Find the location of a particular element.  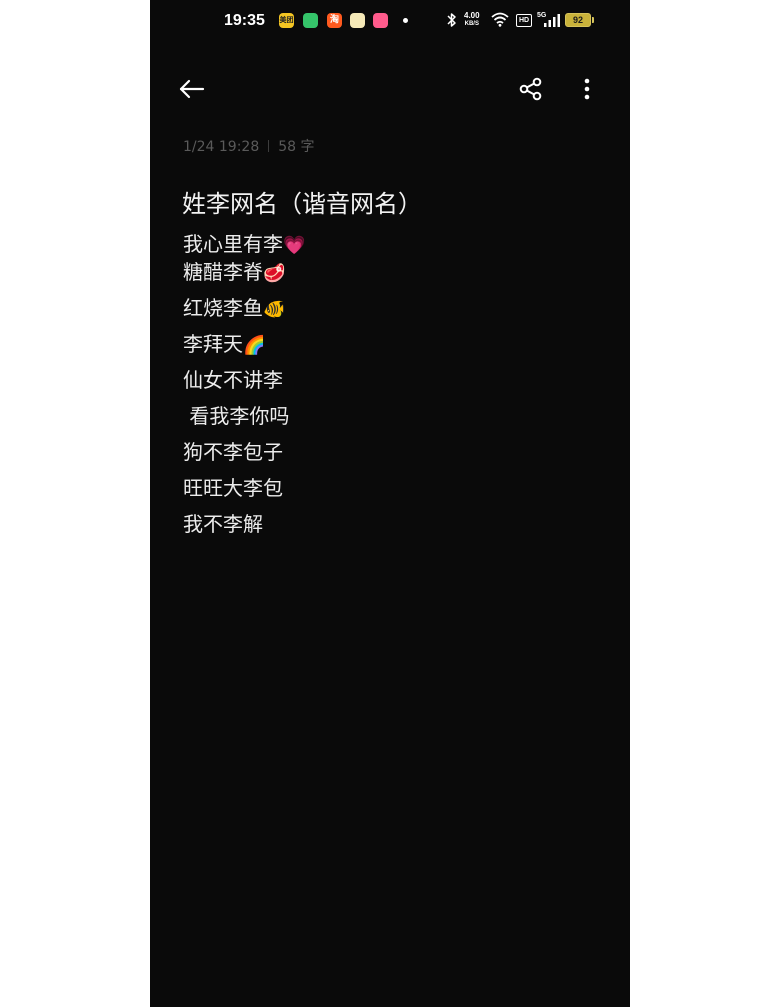

battery-level: 92 is located at coordinates (577, 20).